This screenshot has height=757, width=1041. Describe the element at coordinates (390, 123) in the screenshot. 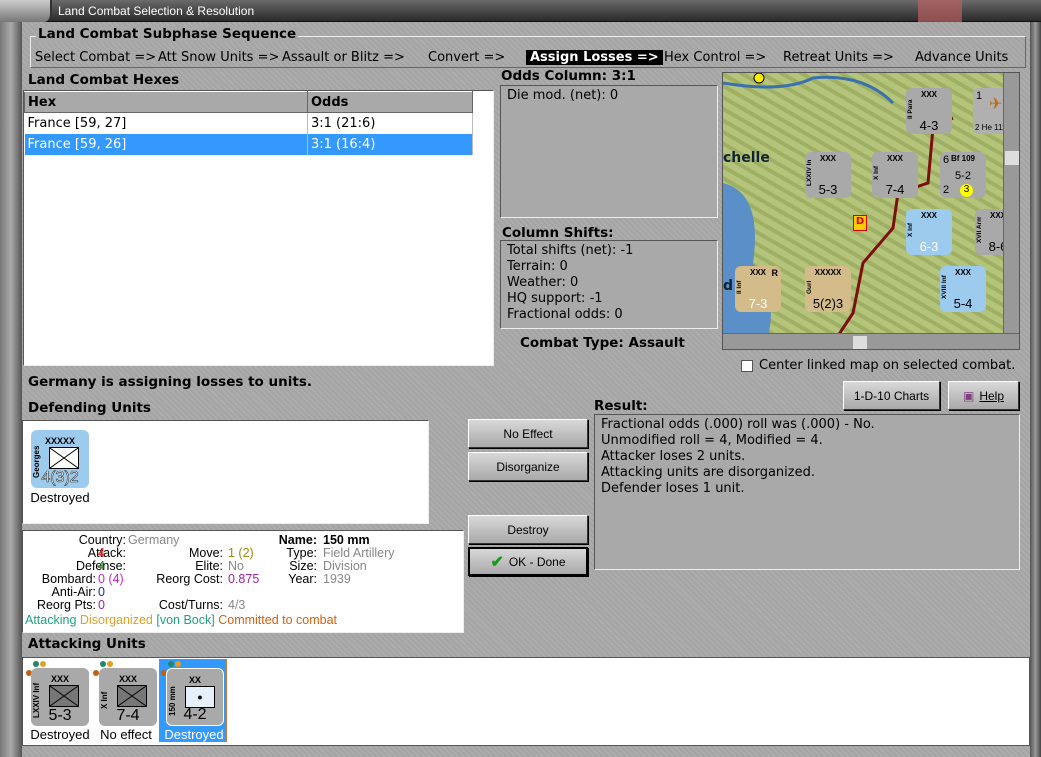

I see `odds-cell: 3:1 (21:6)` at that location.